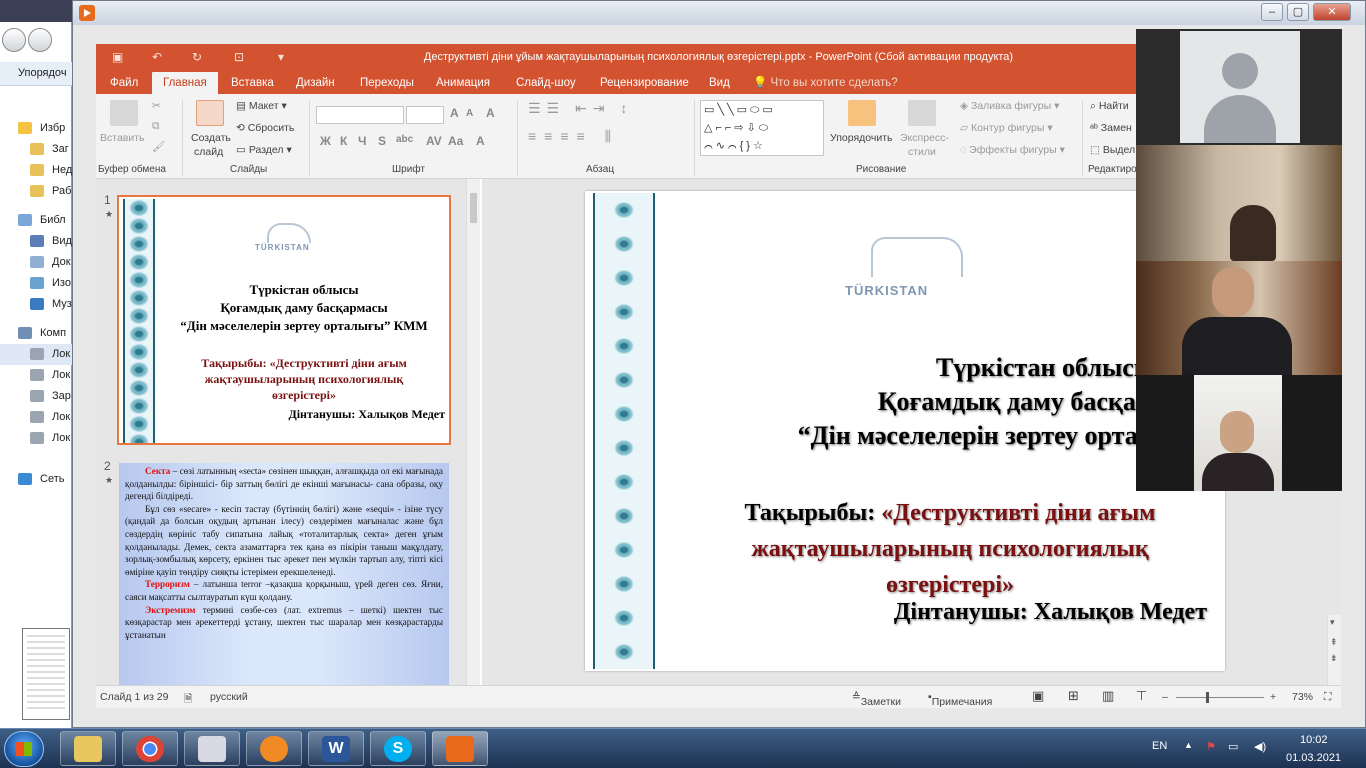 The image size is (1366, 768). Describe the element at coordinates (36, 262) in the screenshot. I see `explorer-item-6: Док` at that location.